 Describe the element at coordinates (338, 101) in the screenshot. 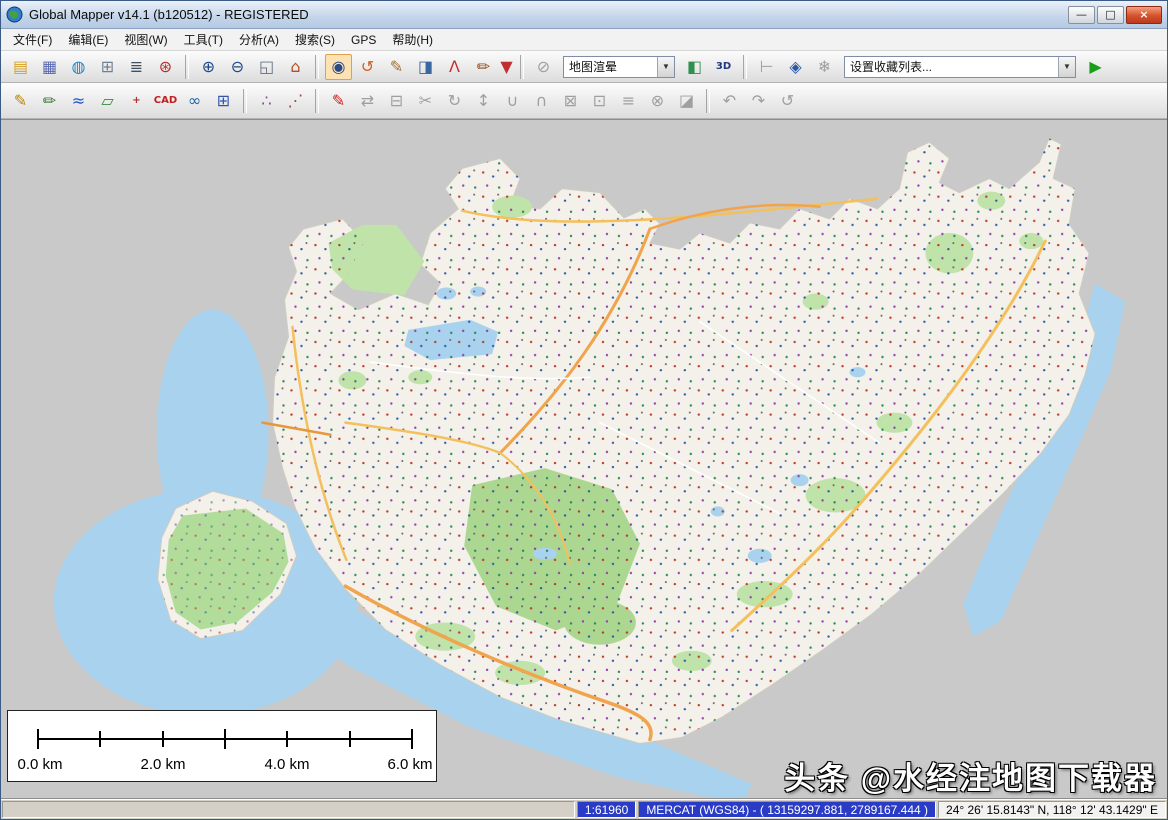

I see `sketch-tool-button: ✎` at that location.